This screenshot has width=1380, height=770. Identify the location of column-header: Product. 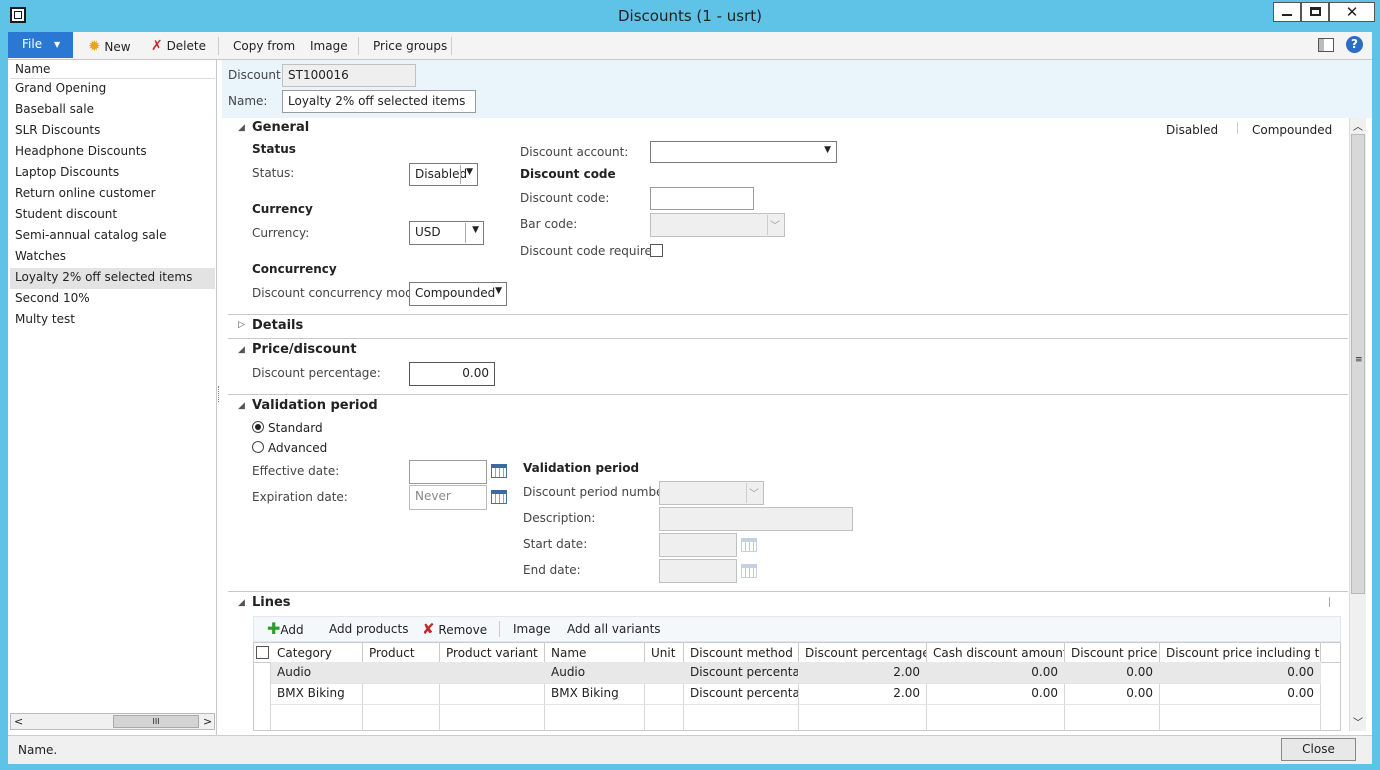
(401, 653).